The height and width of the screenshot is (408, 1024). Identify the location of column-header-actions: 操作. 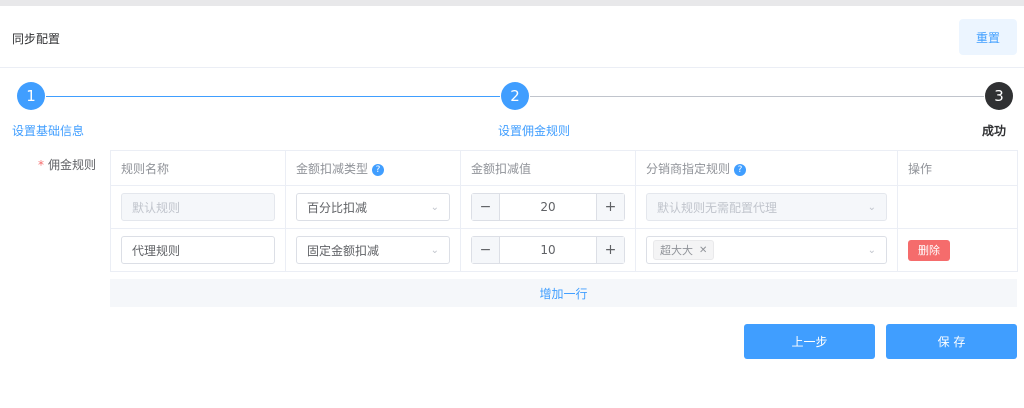
(957, 168).